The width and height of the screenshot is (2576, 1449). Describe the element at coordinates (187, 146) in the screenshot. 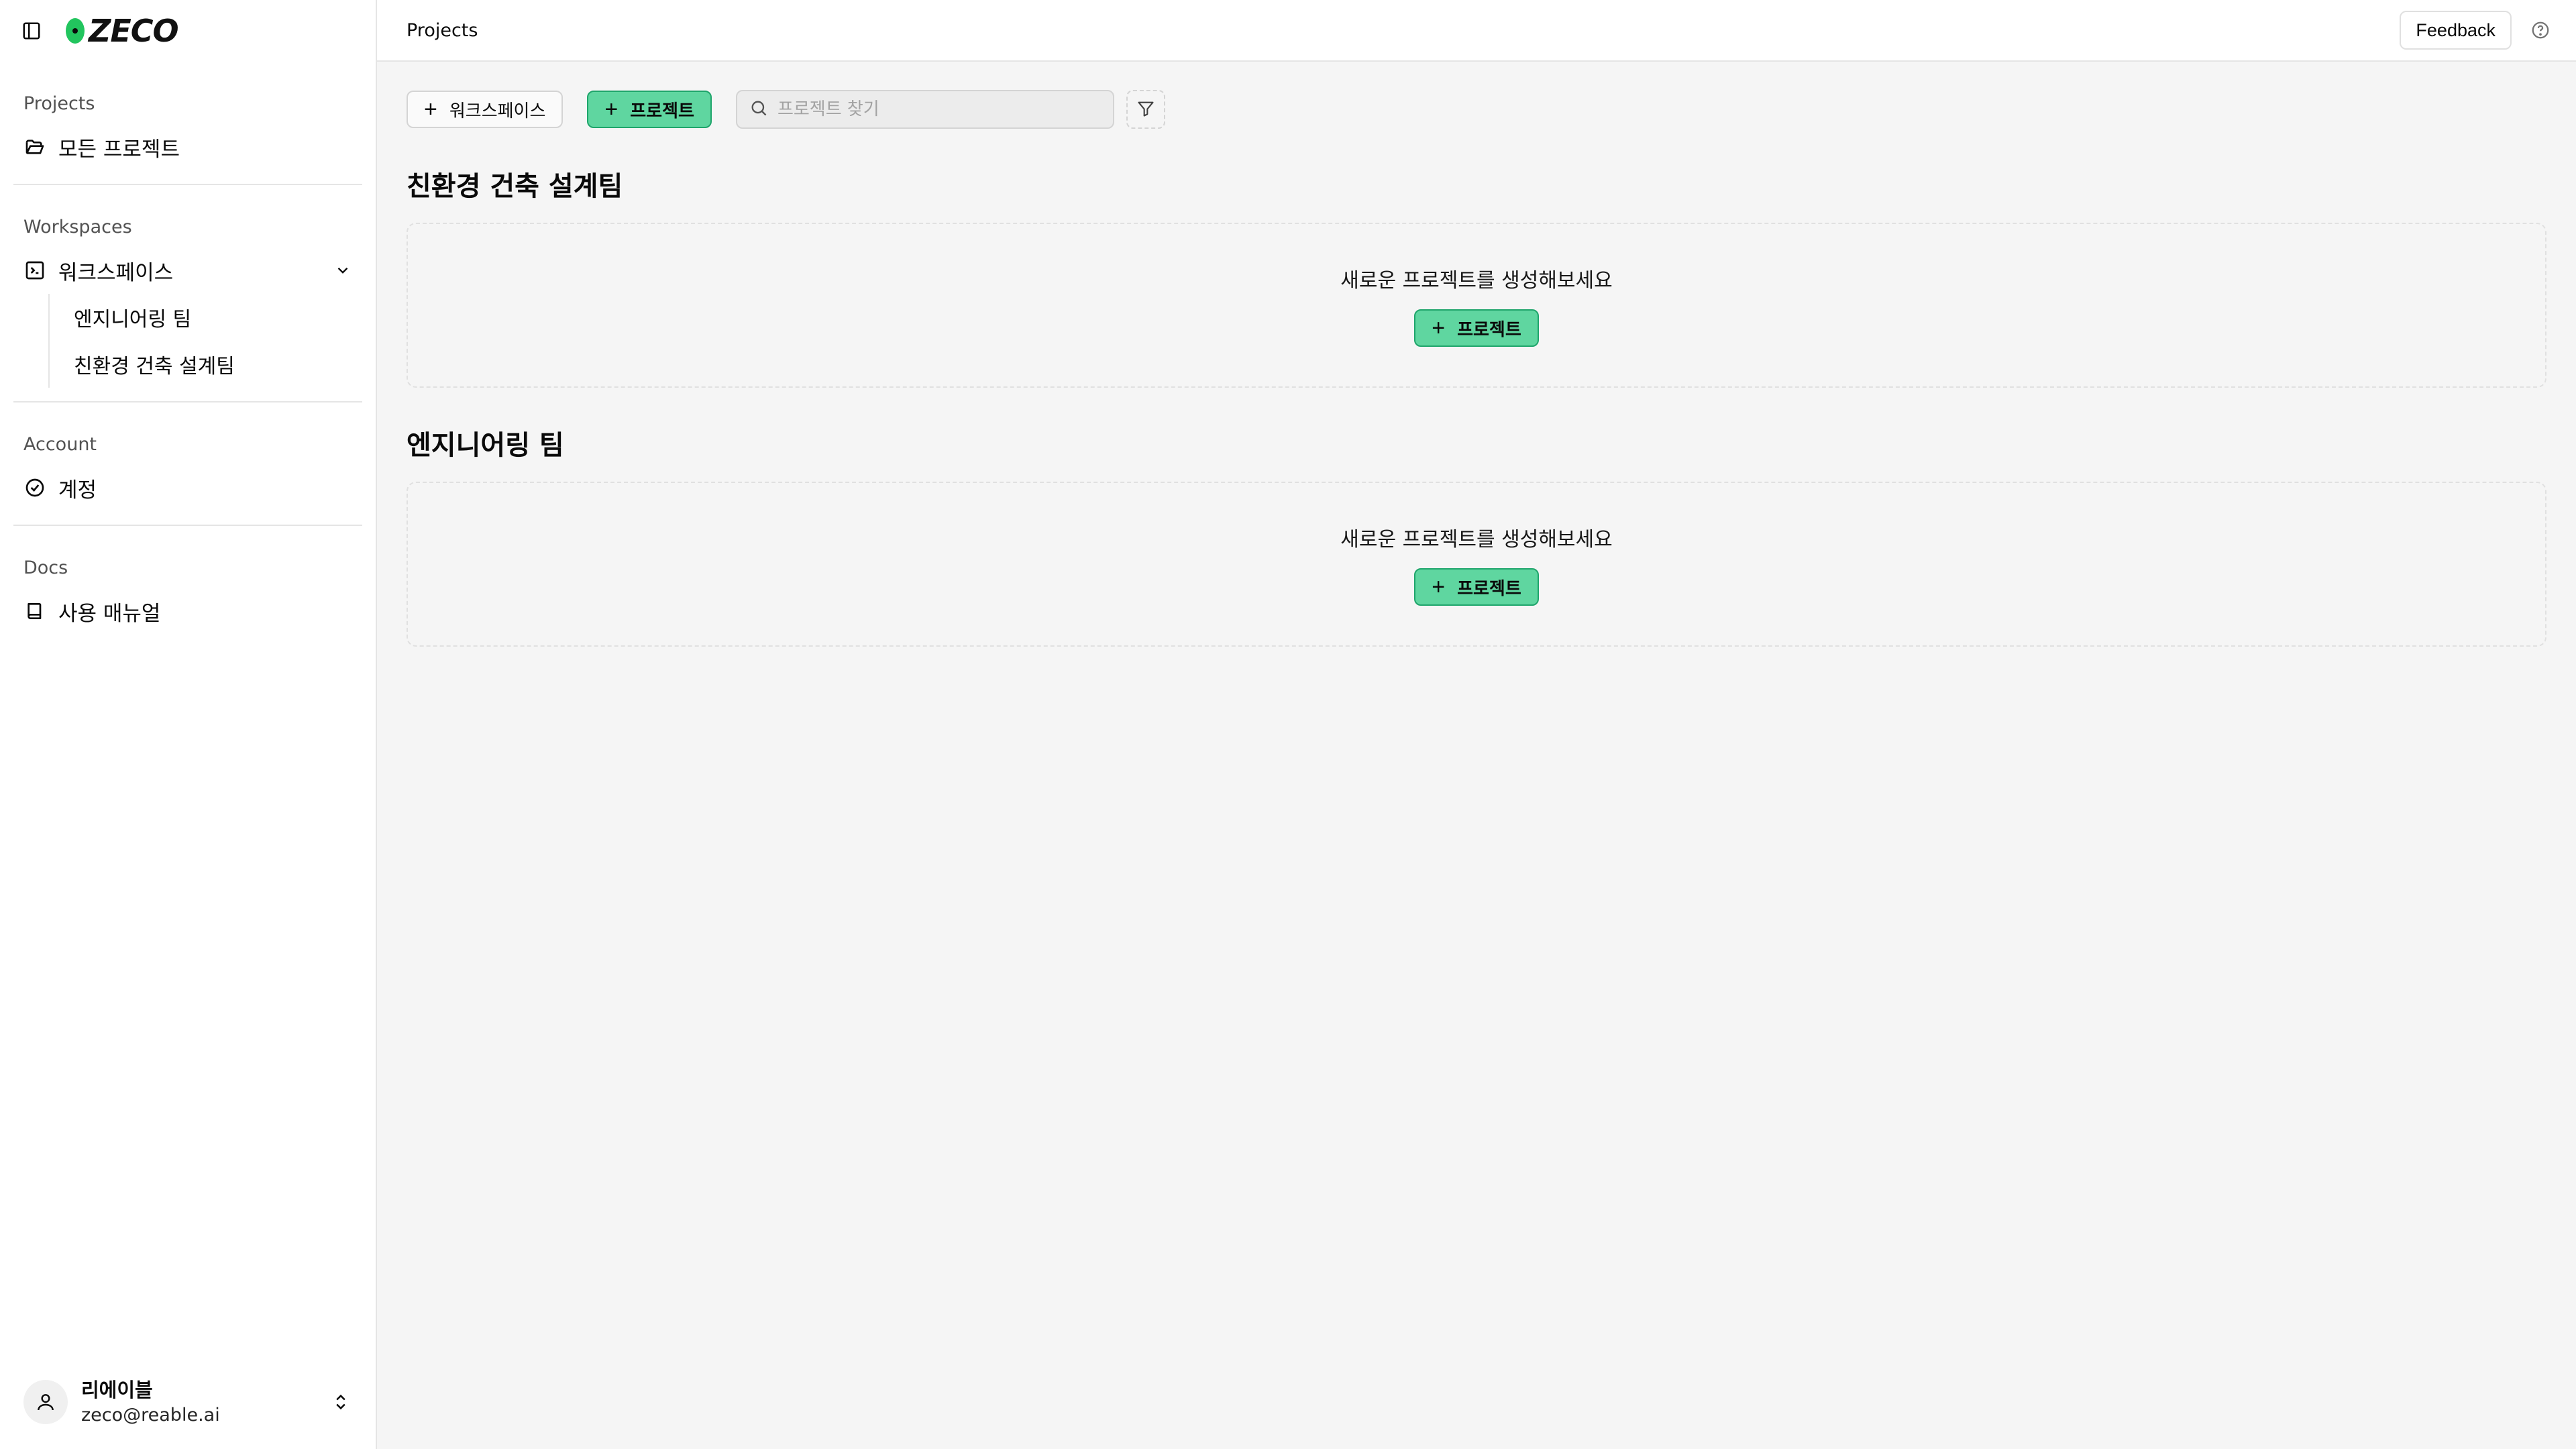

I see `sidebar-item-all-projects: 모든 프로젝트` at that location.